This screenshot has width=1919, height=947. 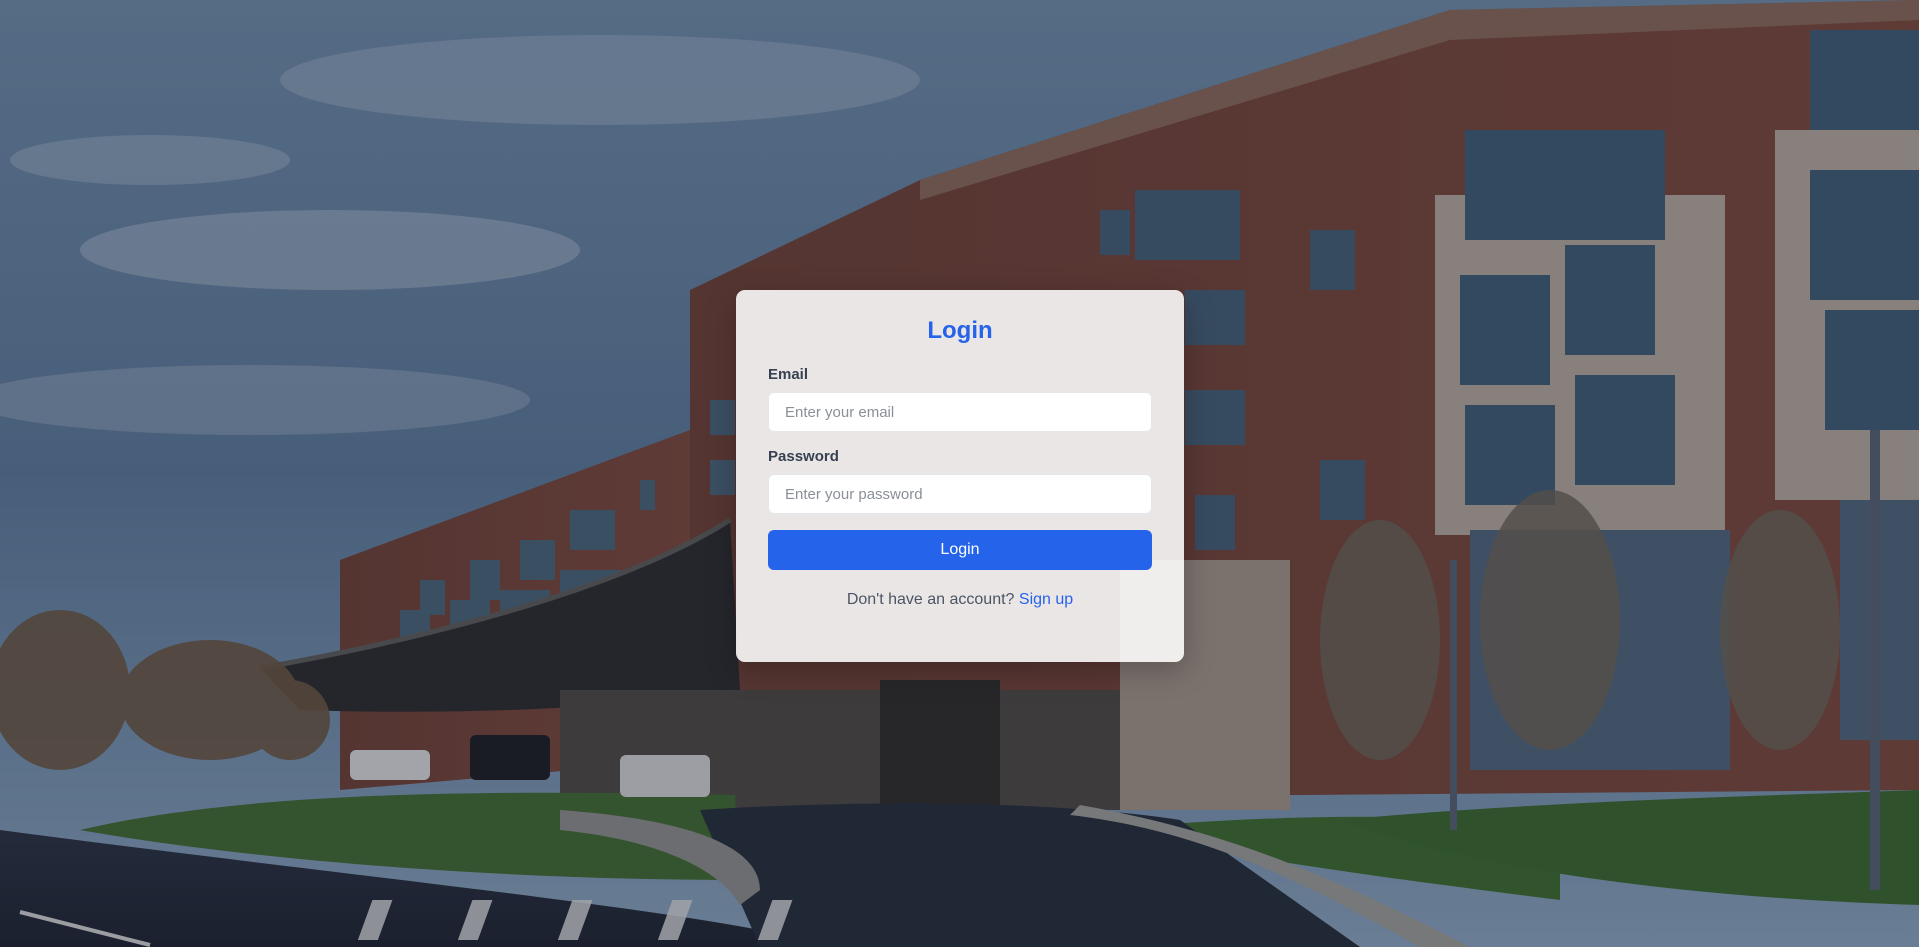 What do you see at coordinates (960, 550) in the screenshot?
I see `login-button: Login` at bounding box center [960, 550].